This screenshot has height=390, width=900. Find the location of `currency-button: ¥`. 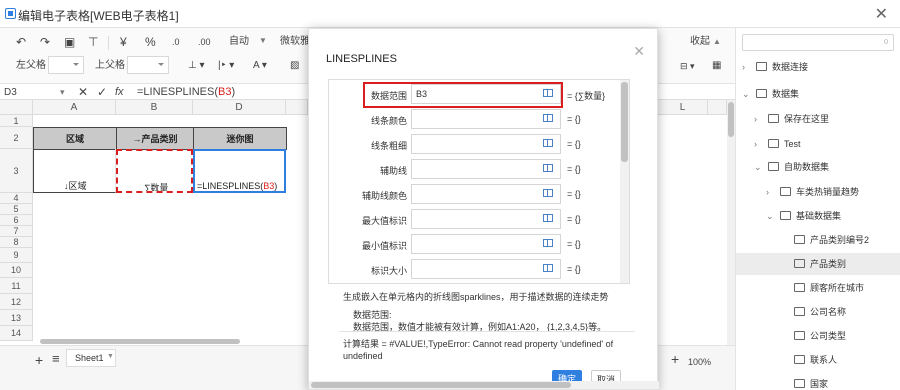

currency-button: ¥ is located at coordinates (123, 42).